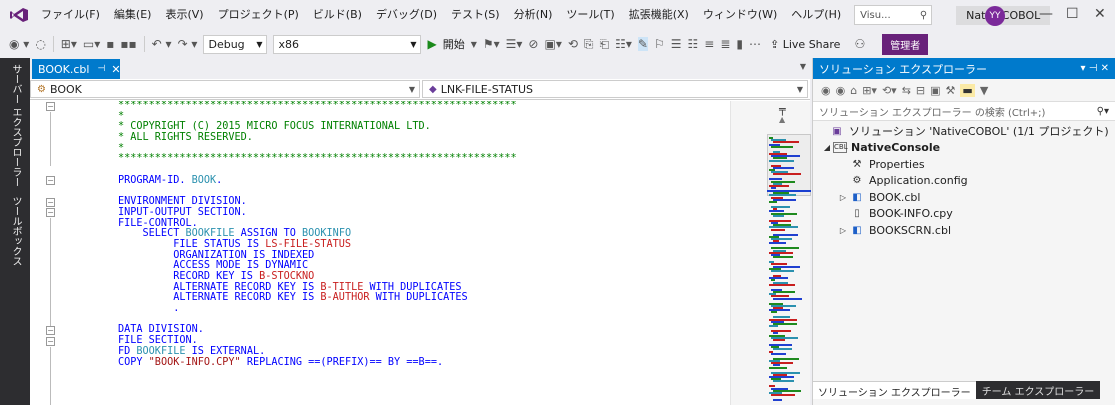  What do you see at coordinates (964, 197) in the screenshot?
I see `tree-node-book-cbl: ▷ ◧ BOOK.cbl` at bounding box center [964, 197].